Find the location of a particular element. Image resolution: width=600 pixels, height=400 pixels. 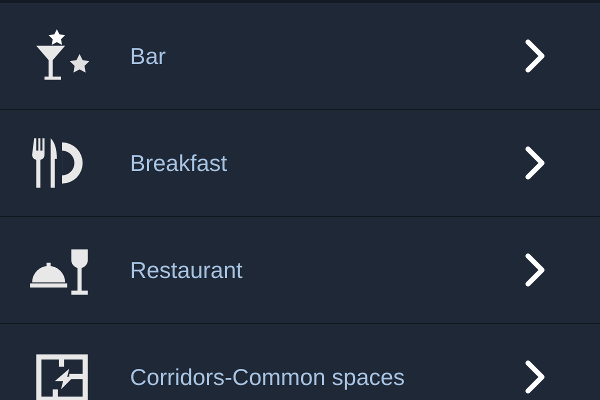

menu-label: Corridors-Common spaces is located at coordinates (268, 377).